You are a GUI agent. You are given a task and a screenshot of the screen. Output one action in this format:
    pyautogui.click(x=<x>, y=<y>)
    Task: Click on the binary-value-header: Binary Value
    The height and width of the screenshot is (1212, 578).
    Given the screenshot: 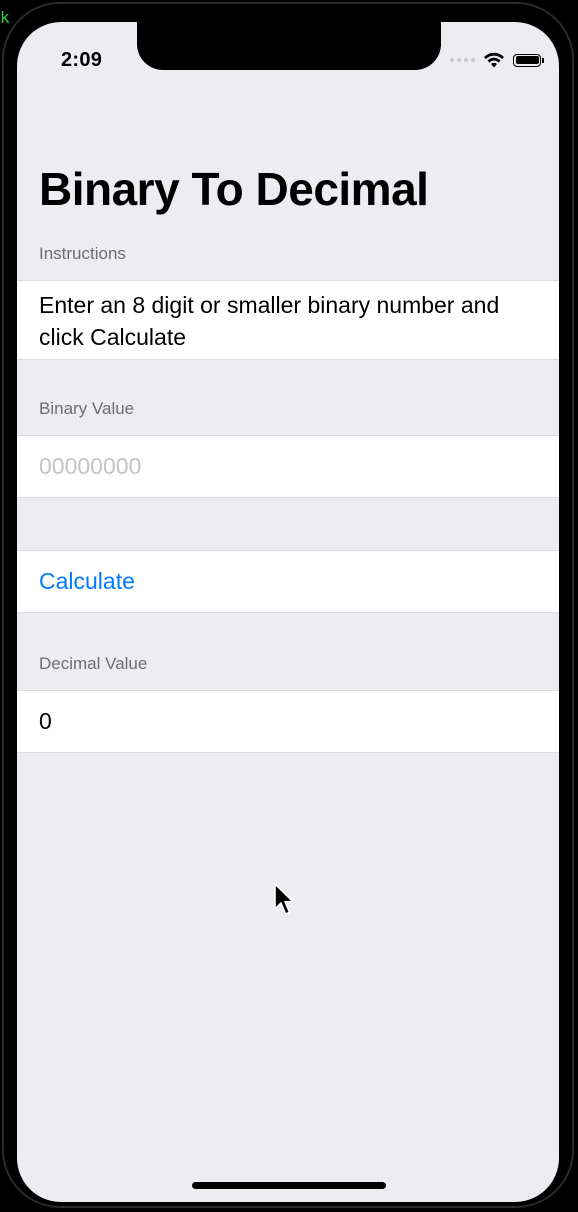 What is the action you would take?
    pyautogui.click(x=87, y=408)
    